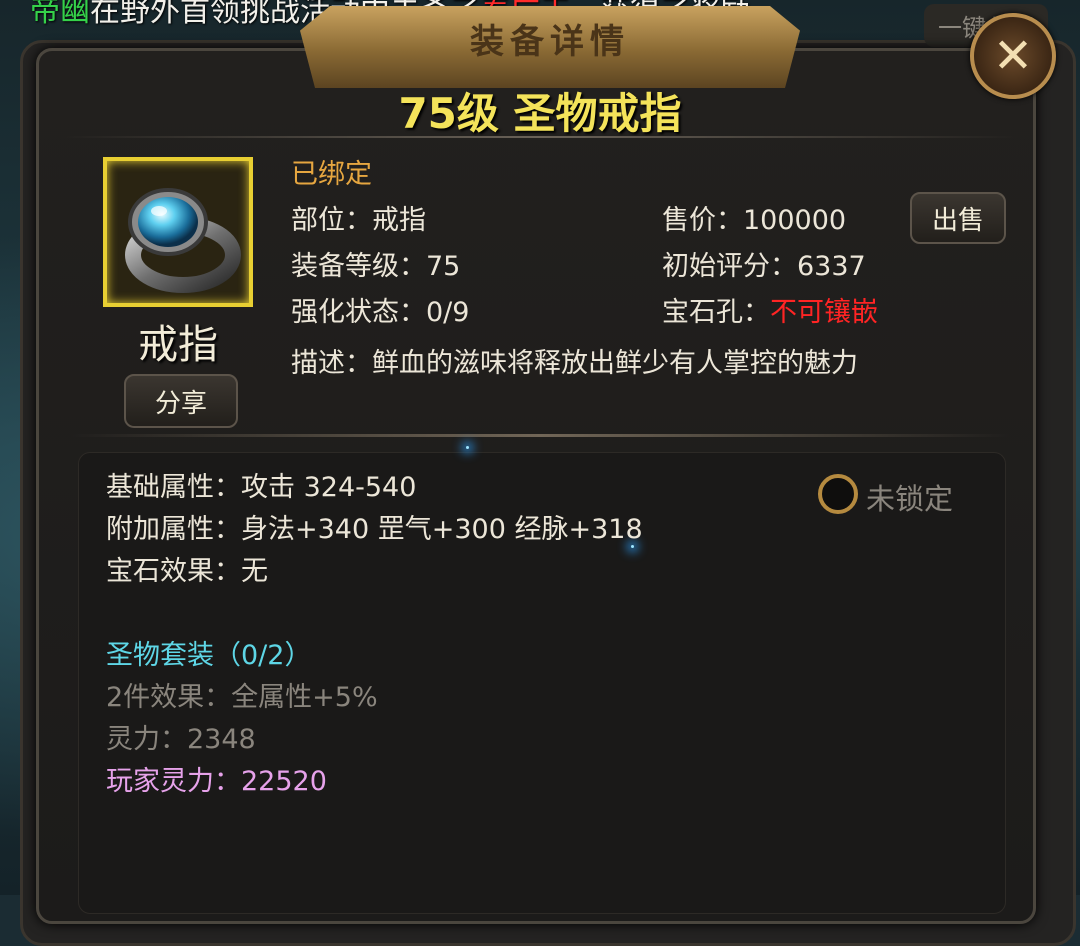 The image size is (1080, 946). Describe the element at coordinates (358, 220) in the screenshot. I see `item-slot: 部位：戒指` at that location.